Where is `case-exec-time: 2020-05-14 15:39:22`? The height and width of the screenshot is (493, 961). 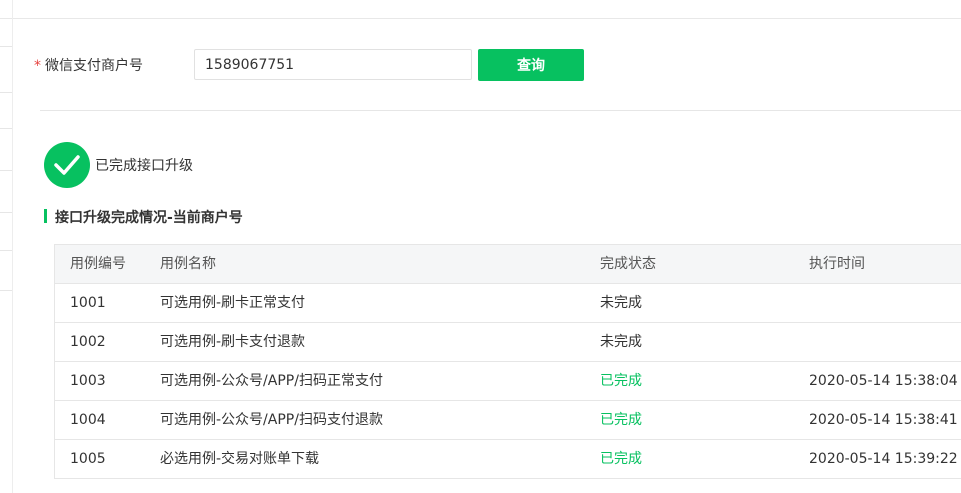 case-exec-time: 2020-05-14 15:39:22 is located at coordinates (883, 459).